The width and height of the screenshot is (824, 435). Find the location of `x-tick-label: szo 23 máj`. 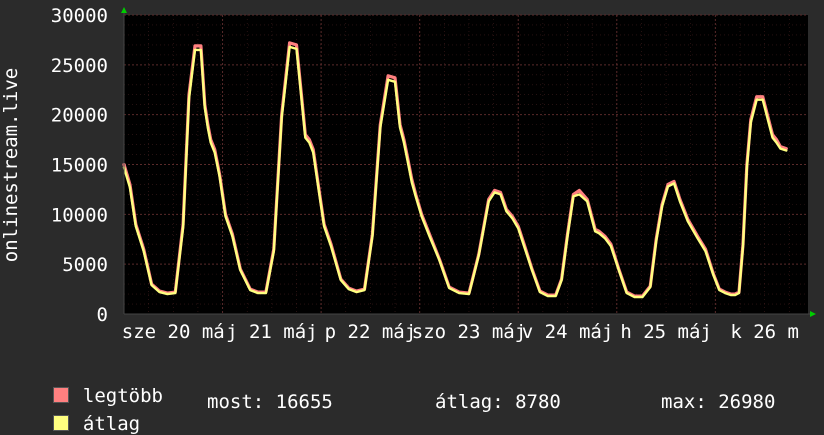

x-tick-label: szo 23 máj is located at coordinates (469, 332).